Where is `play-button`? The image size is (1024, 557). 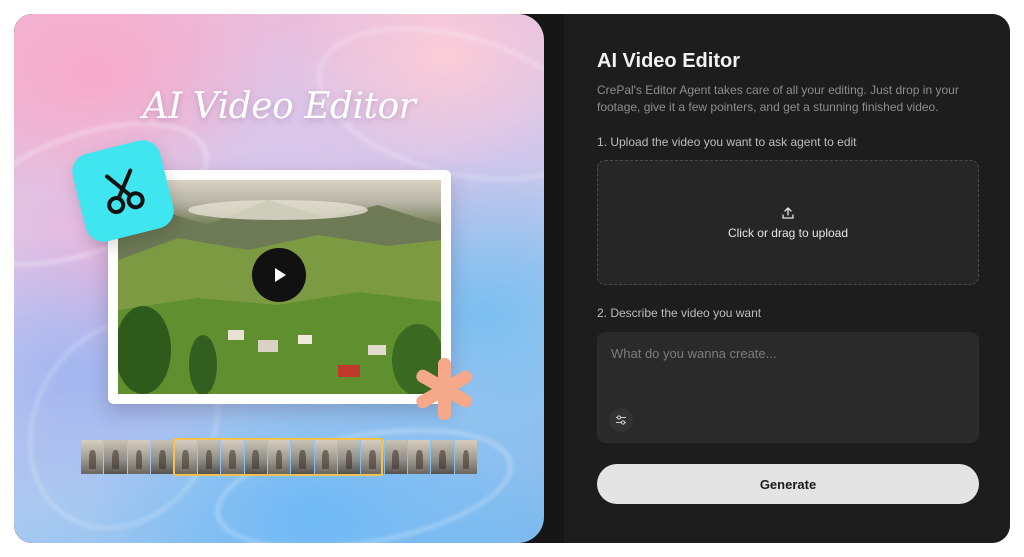 play-button is located at coordinates (279, 275).